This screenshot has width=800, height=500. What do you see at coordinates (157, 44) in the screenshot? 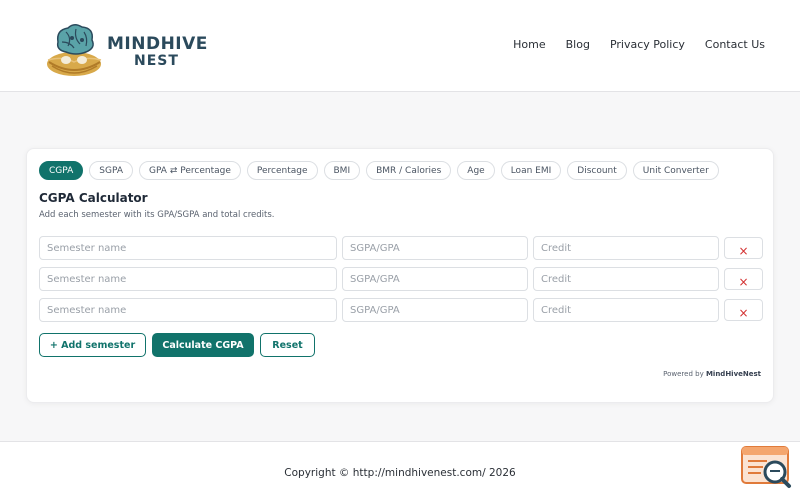
I see `logo-text-primary: MINDHIVE` at bounding box center [157, 44].